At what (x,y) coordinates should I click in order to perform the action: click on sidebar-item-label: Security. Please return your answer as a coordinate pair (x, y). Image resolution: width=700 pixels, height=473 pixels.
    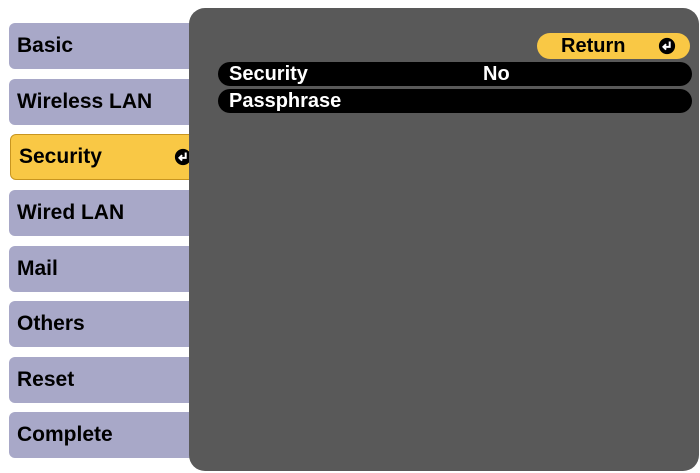
    Looking at the image, I should click on (60, 156).